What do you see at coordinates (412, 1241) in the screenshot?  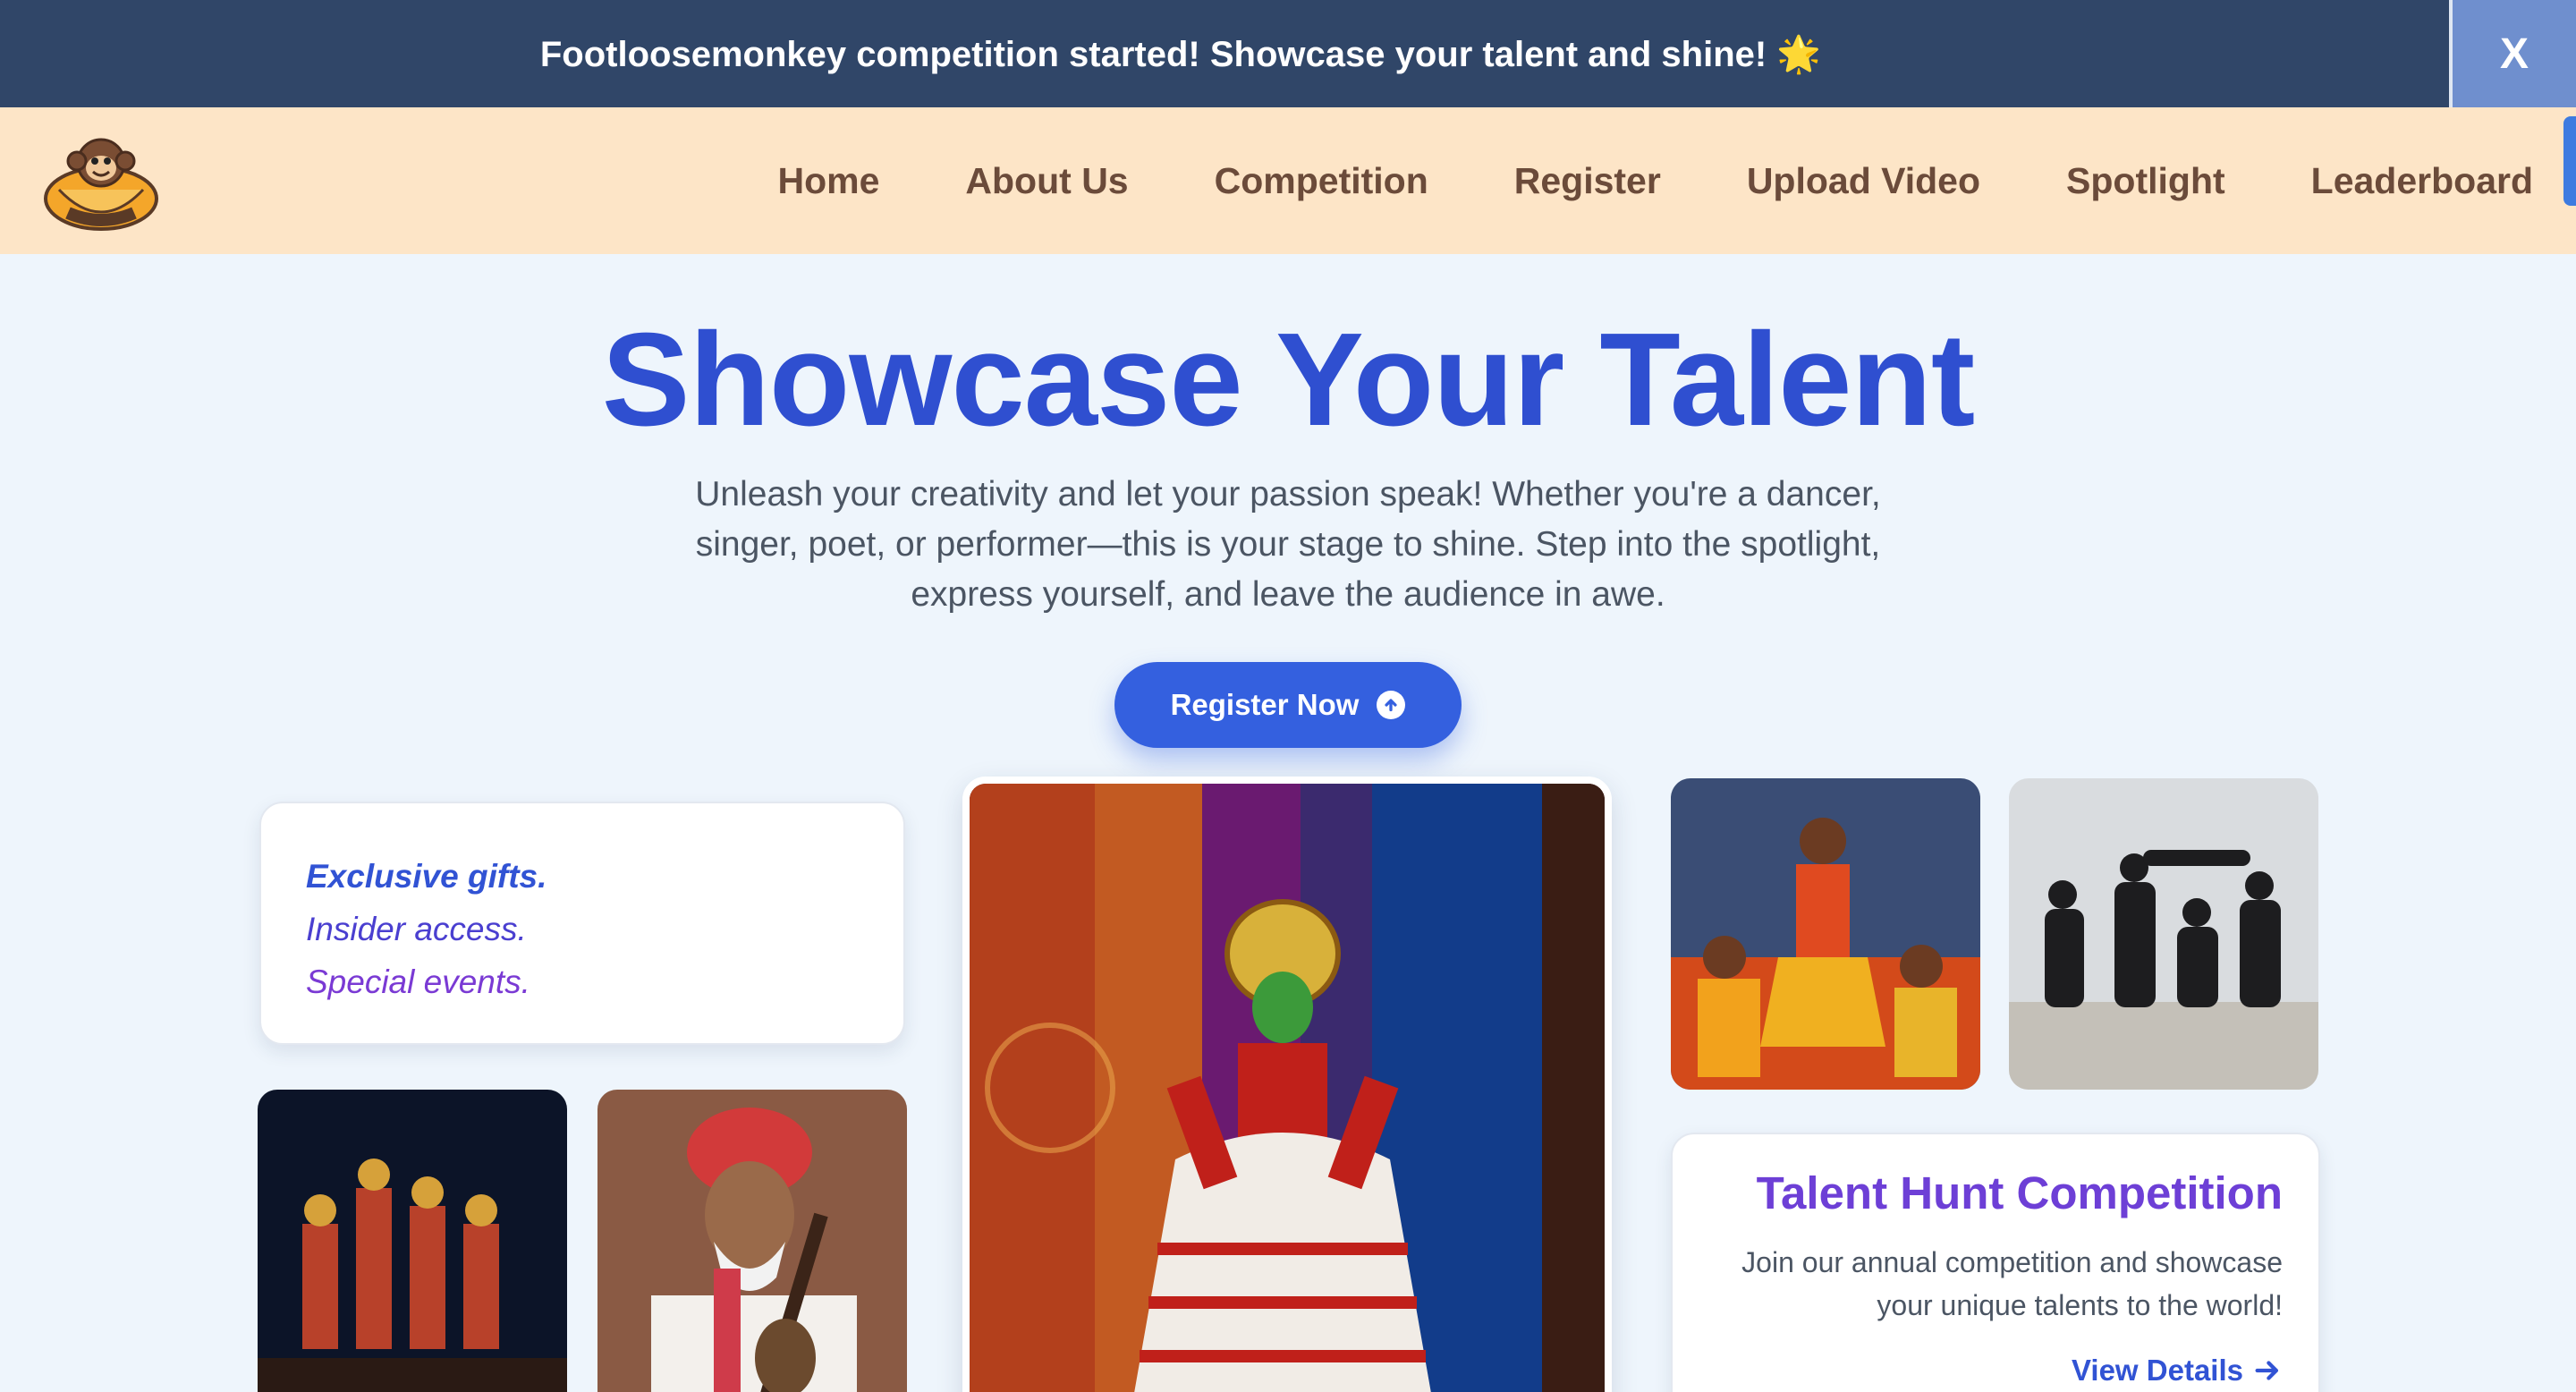 I see `classical-dance-troupe-photo` at bounding box center [412, 1241].